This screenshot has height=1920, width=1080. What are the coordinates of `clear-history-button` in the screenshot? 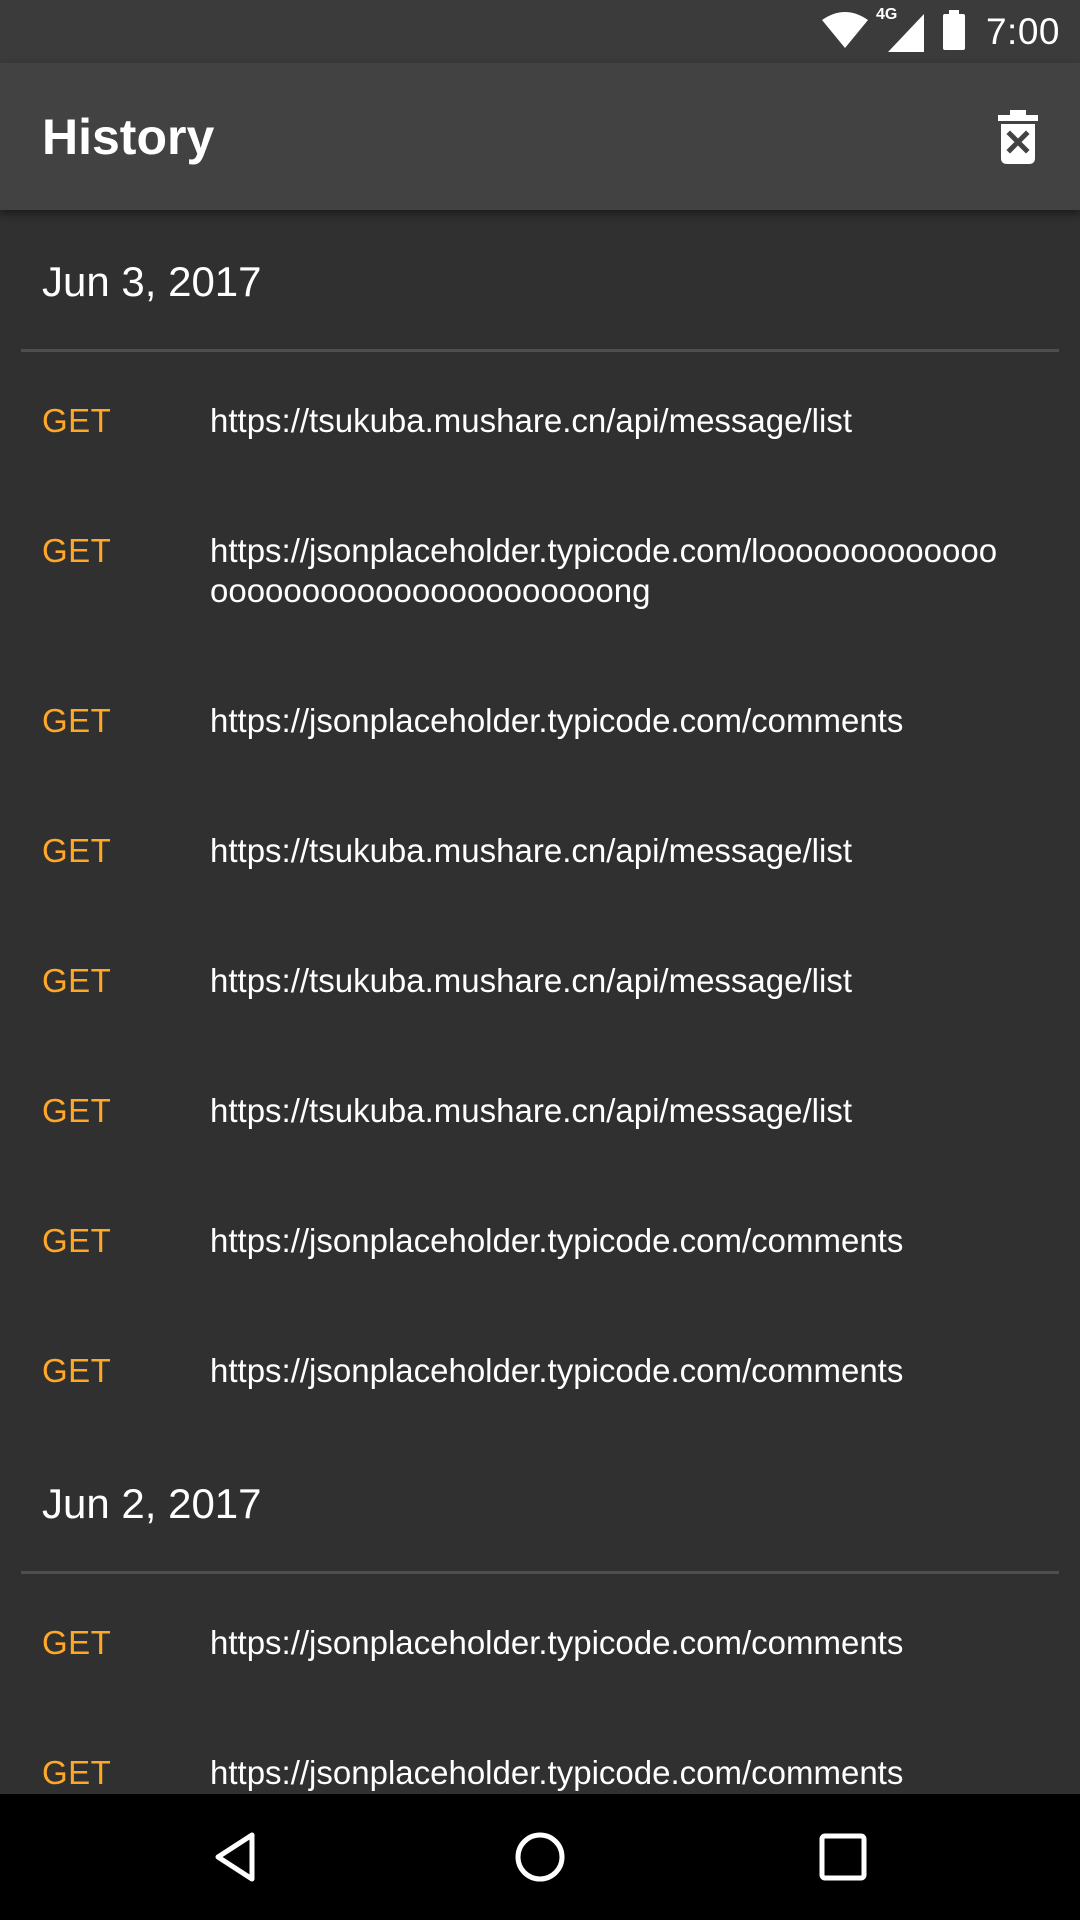 It's located at (1018, 137).